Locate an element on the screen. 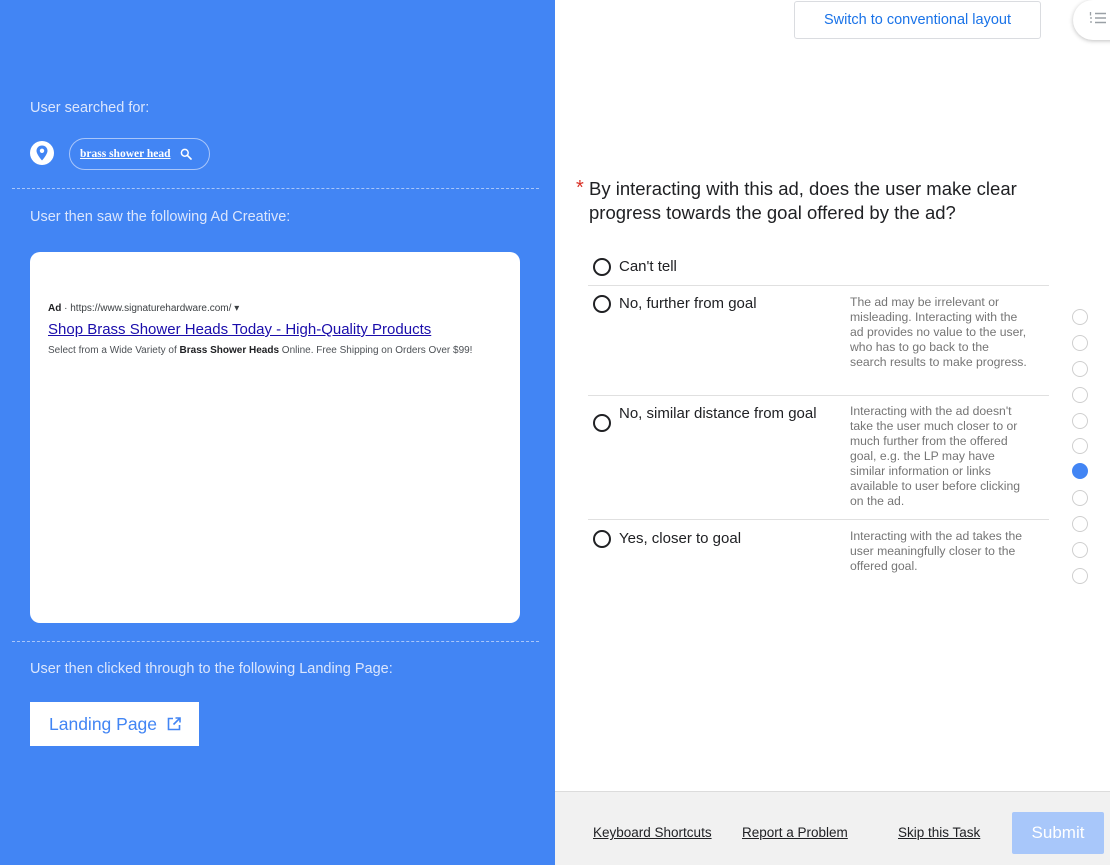  ad-creative-label: User then saw the following Ad Creative: is located at coordinates (160, 217).